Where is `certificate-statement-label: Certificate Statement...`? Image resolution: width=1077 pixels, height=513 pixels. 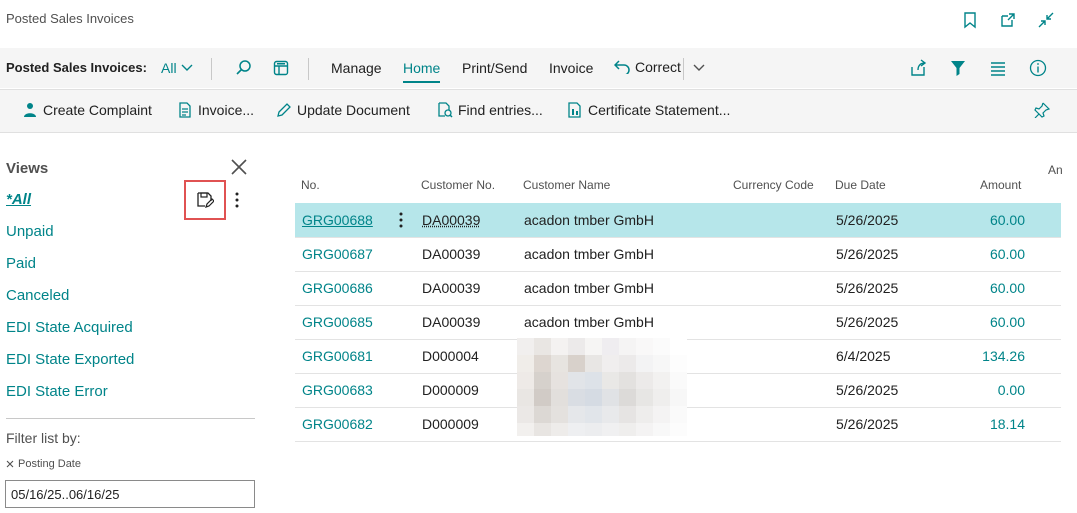
certificate-statement-label: Certificate Statement... is located at coordinates (659, 110).